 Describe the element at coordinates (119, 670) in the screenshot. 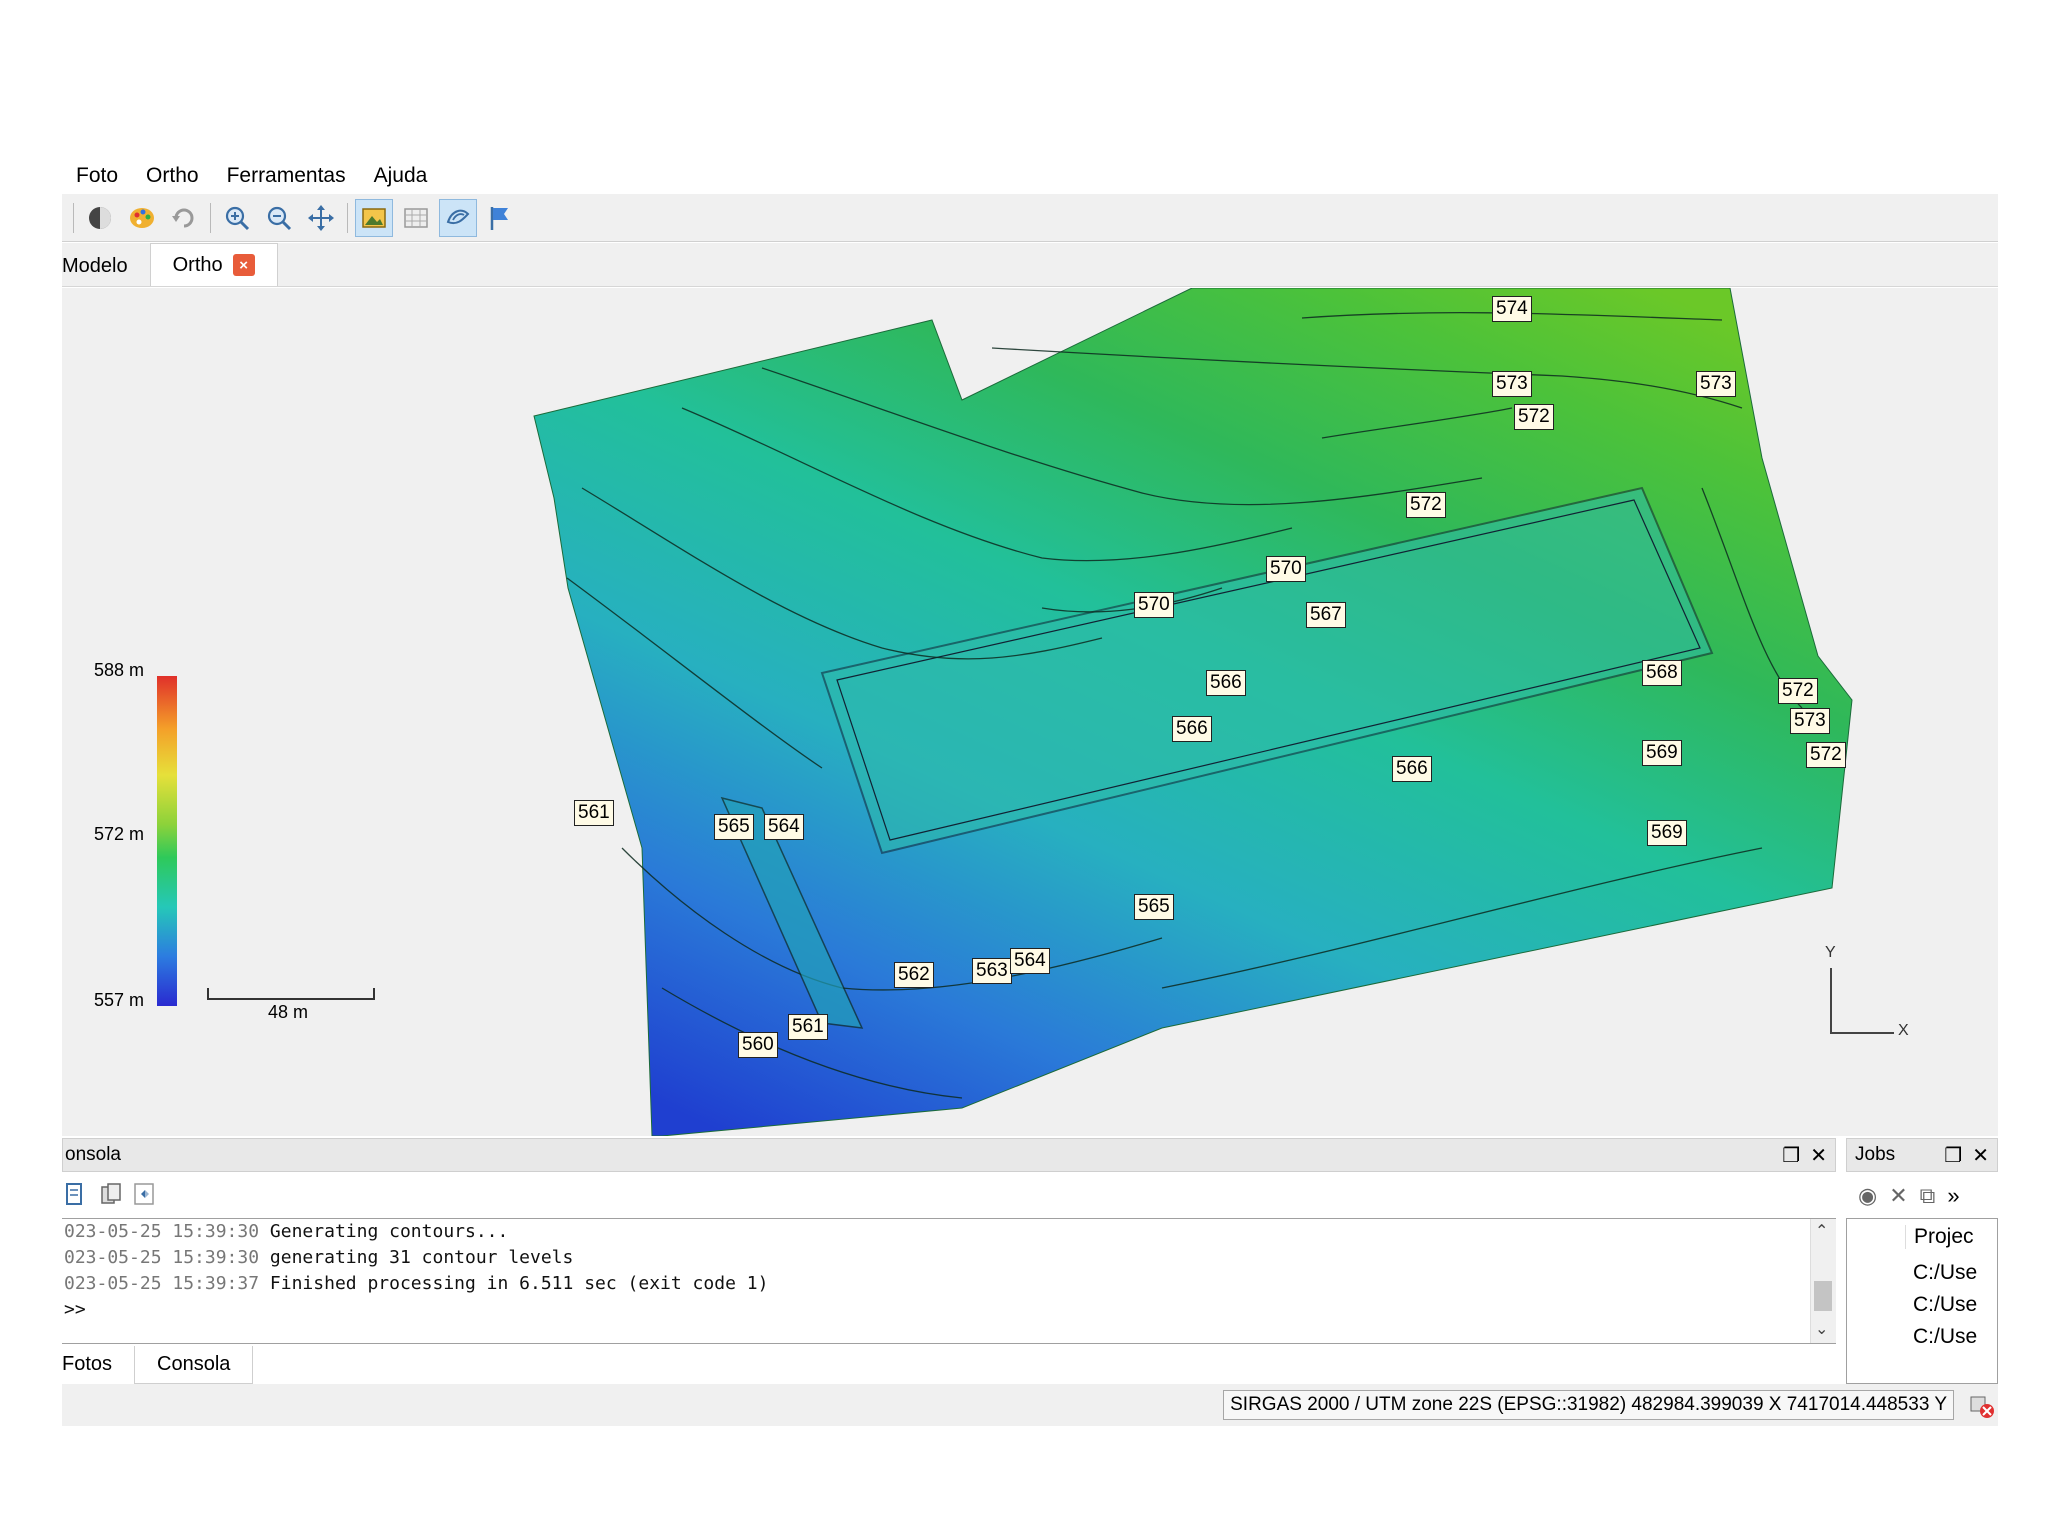

I see `legend-max-label: 588 m` at that location.